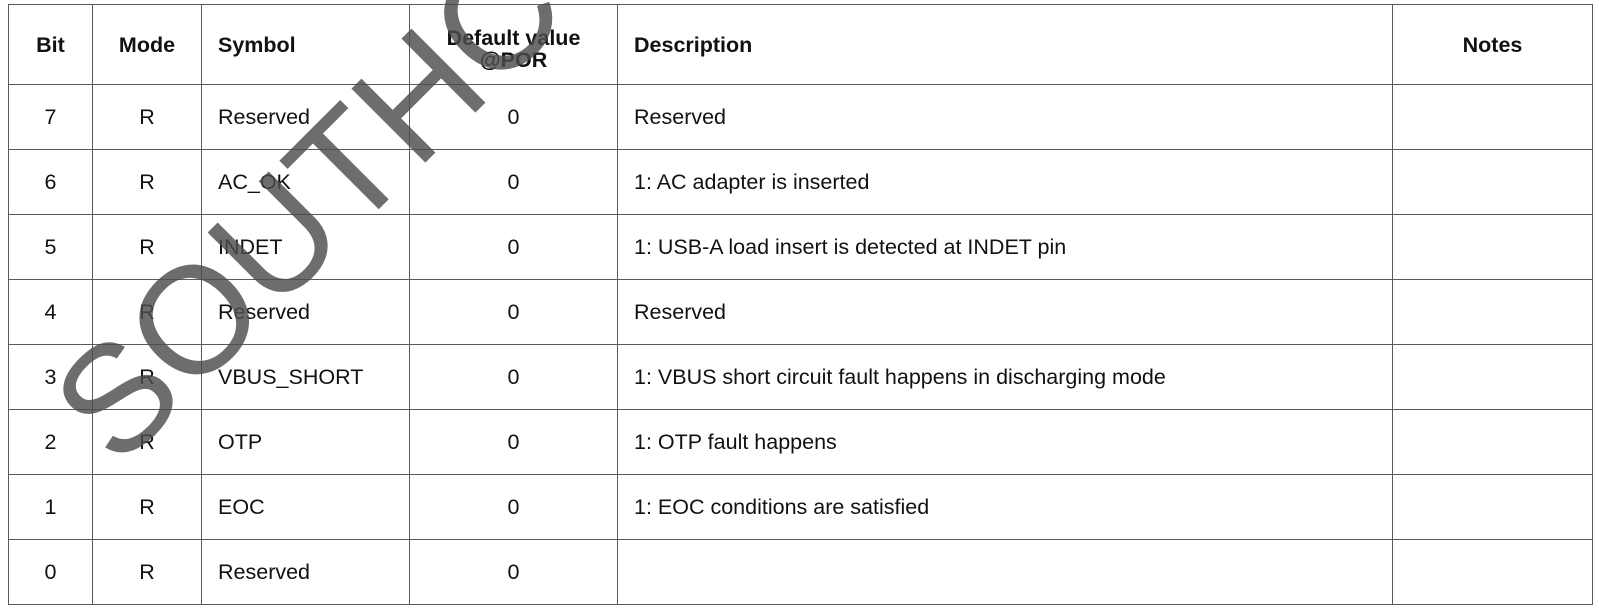  What do you see at coordinates (305, 182) in the screenshot?
I see `cell-symbol: AC_OK` at bounding box center [305, 182].